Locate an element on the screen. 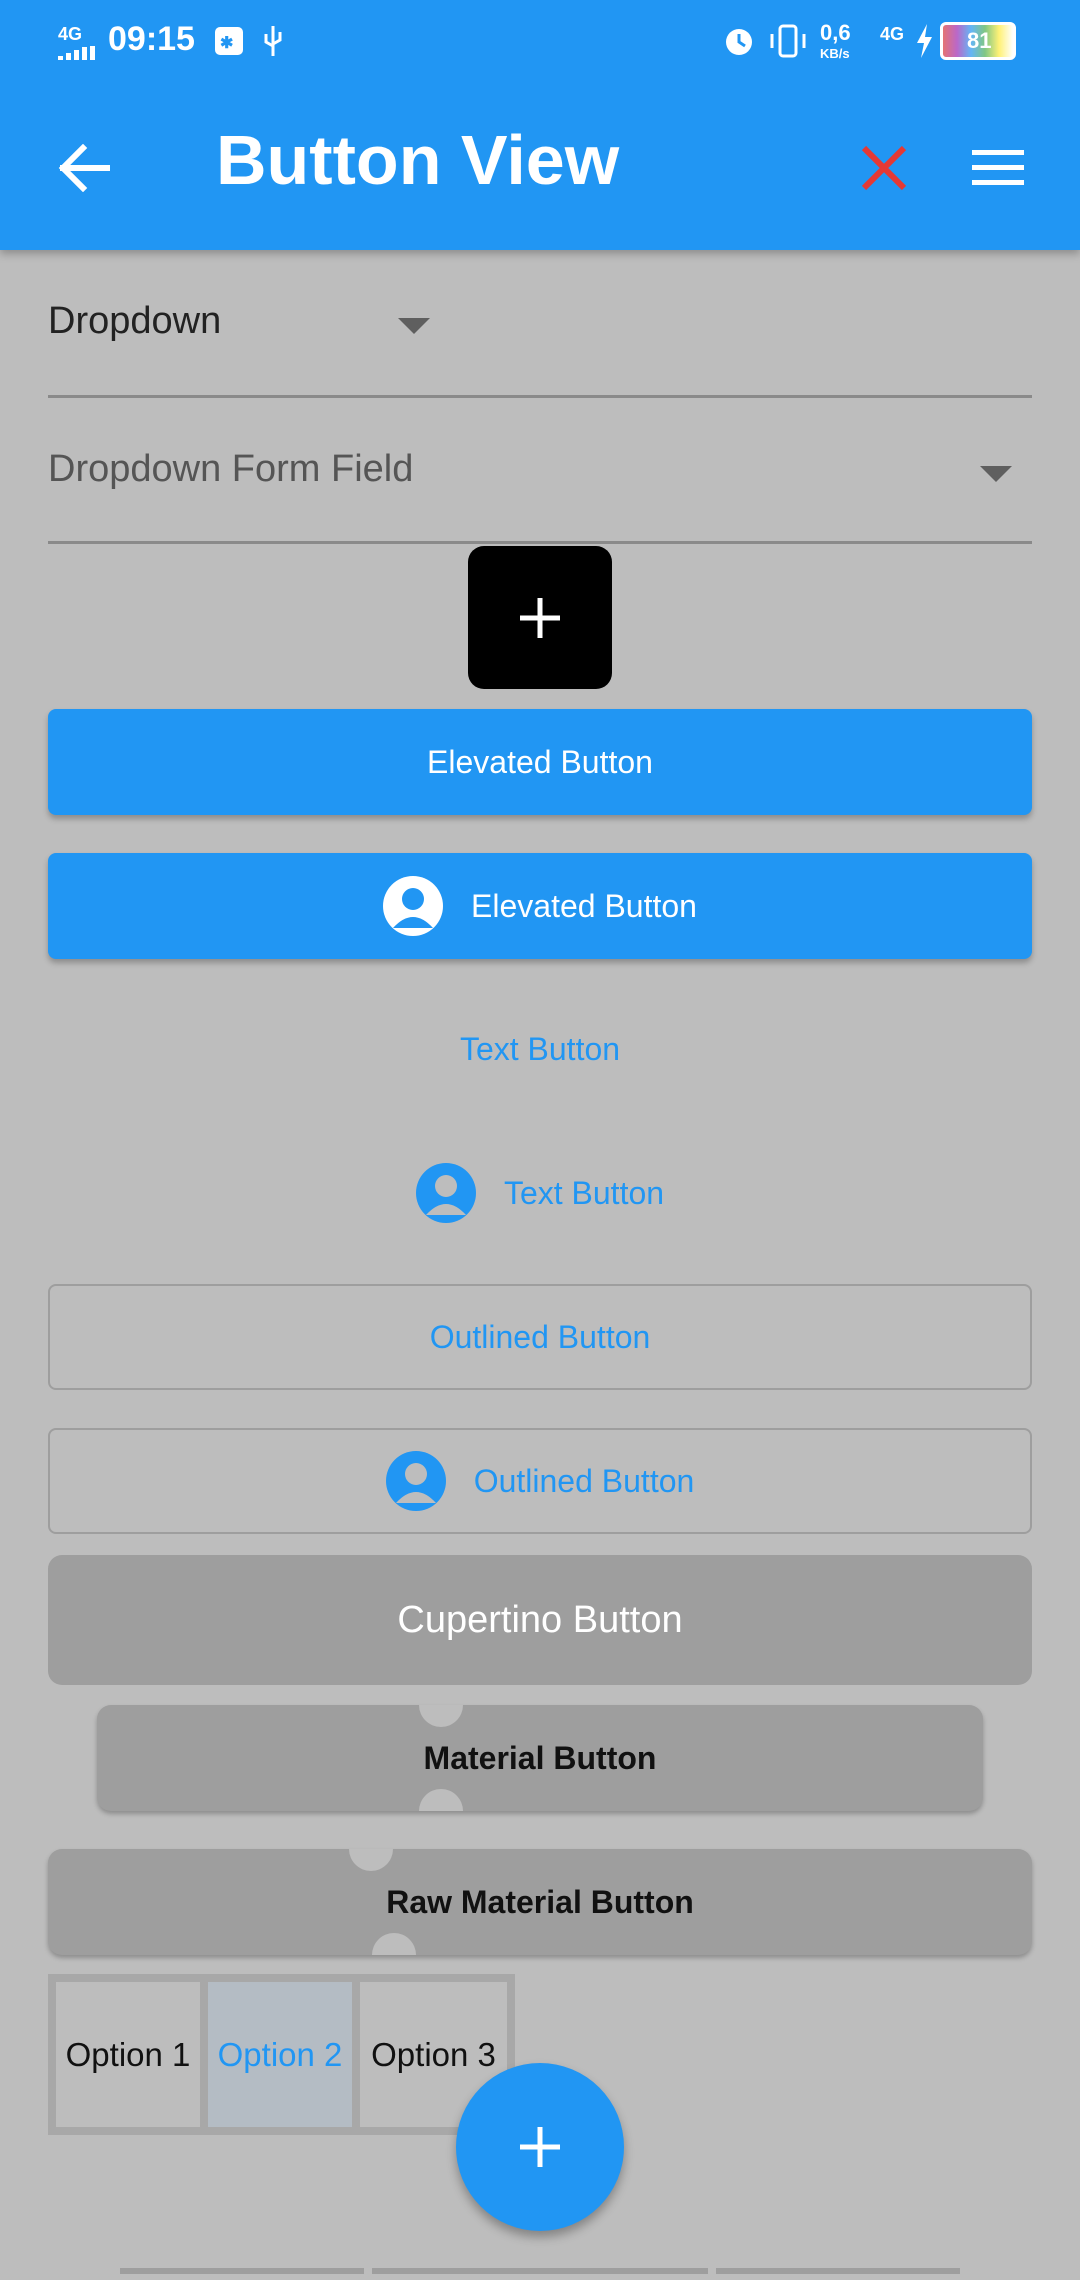 The height and width of the screenshot is (2280, 1080). speed-unit: KB/s is located at coordinates (835, 53).